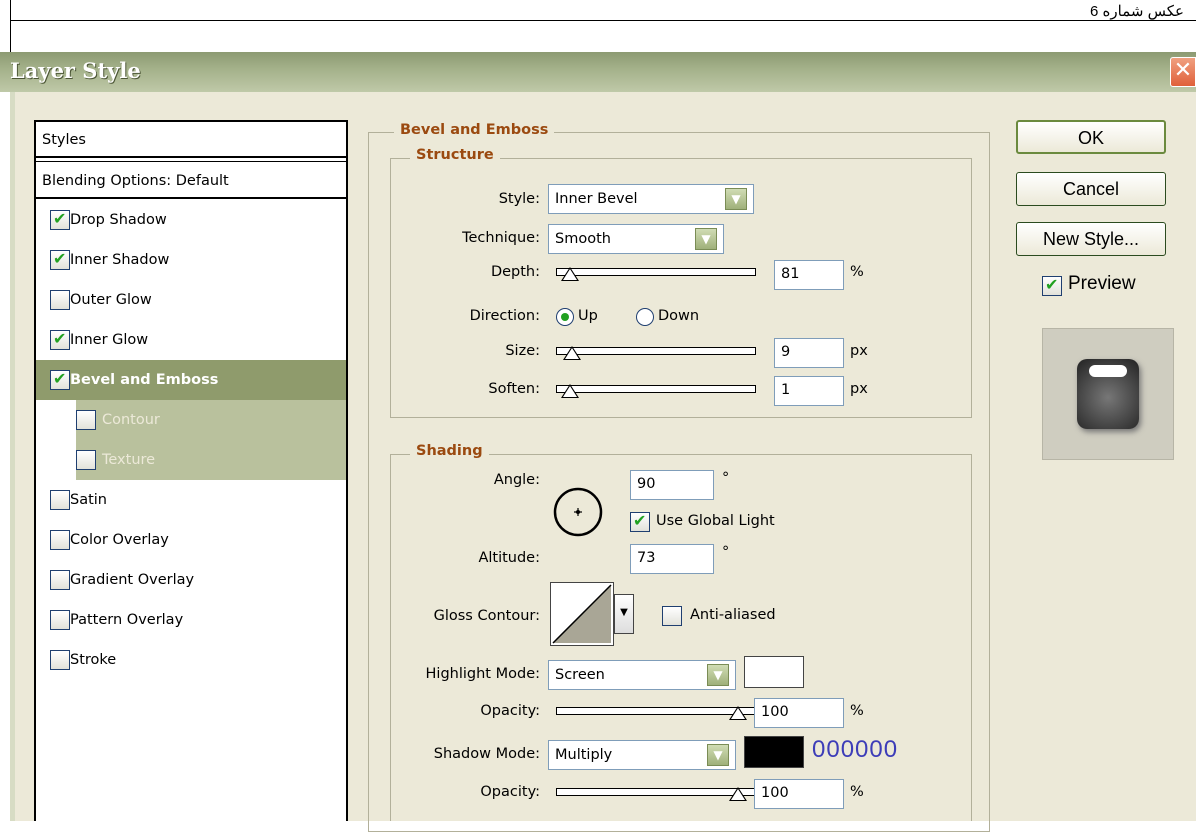 Image resolution: width=1196 pixels, height=832 pixels. I want to click on size-slider, so click(656, 353).